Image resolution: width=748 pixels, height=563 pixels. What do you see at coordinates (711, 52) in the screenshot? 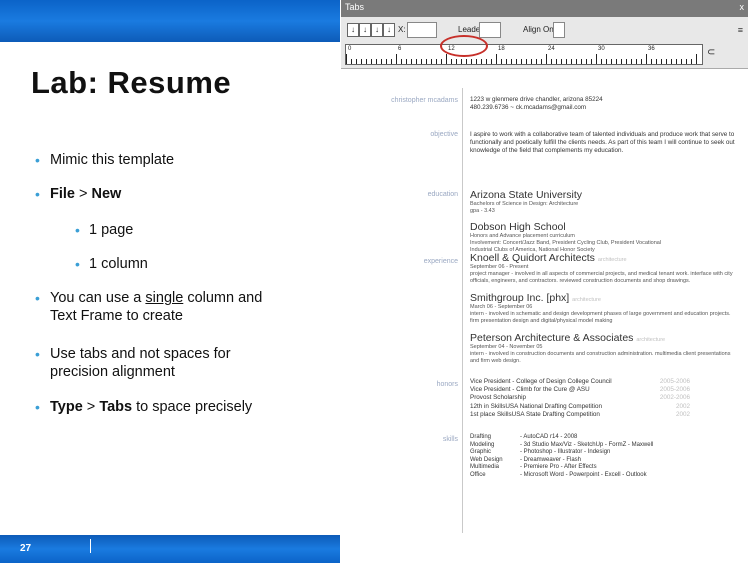
I see `magnet-icon: ⊂` at bounding box center [711, 52].